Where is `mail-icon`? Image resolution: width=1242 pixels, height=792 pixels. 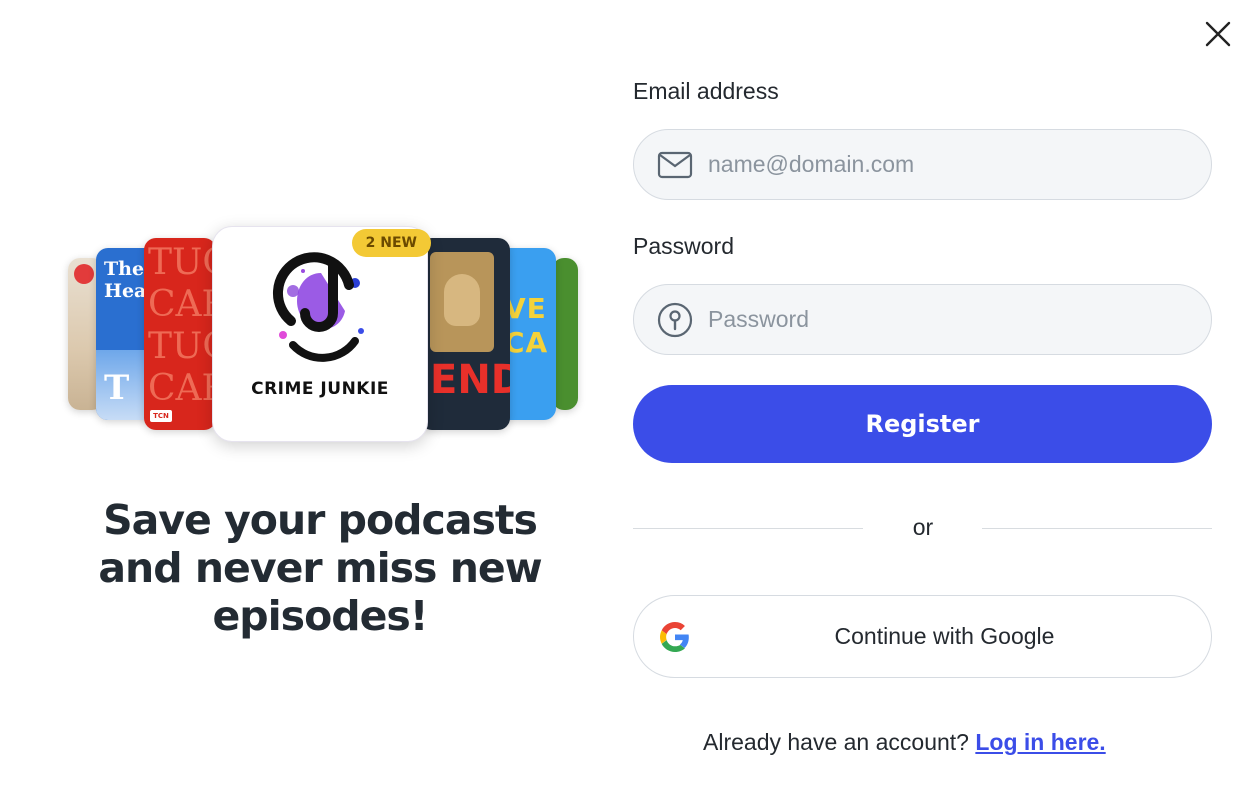
mail-icon is located at coordinates (675, 165).